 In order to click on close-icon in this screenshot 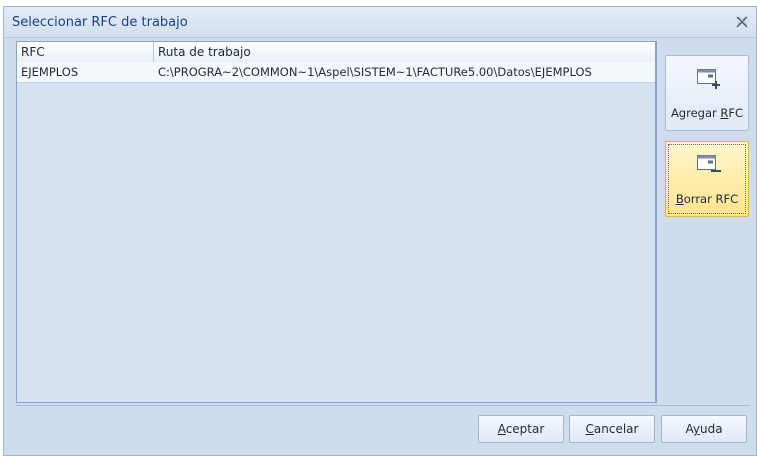, I will do `click(742, 22)`.